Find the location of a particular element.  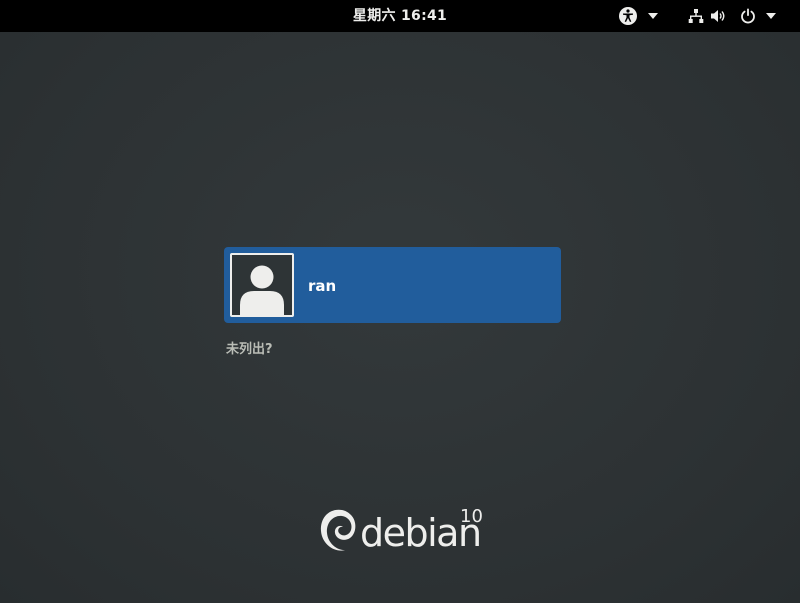

accessibility-menu is located at coordinates (638, 16).